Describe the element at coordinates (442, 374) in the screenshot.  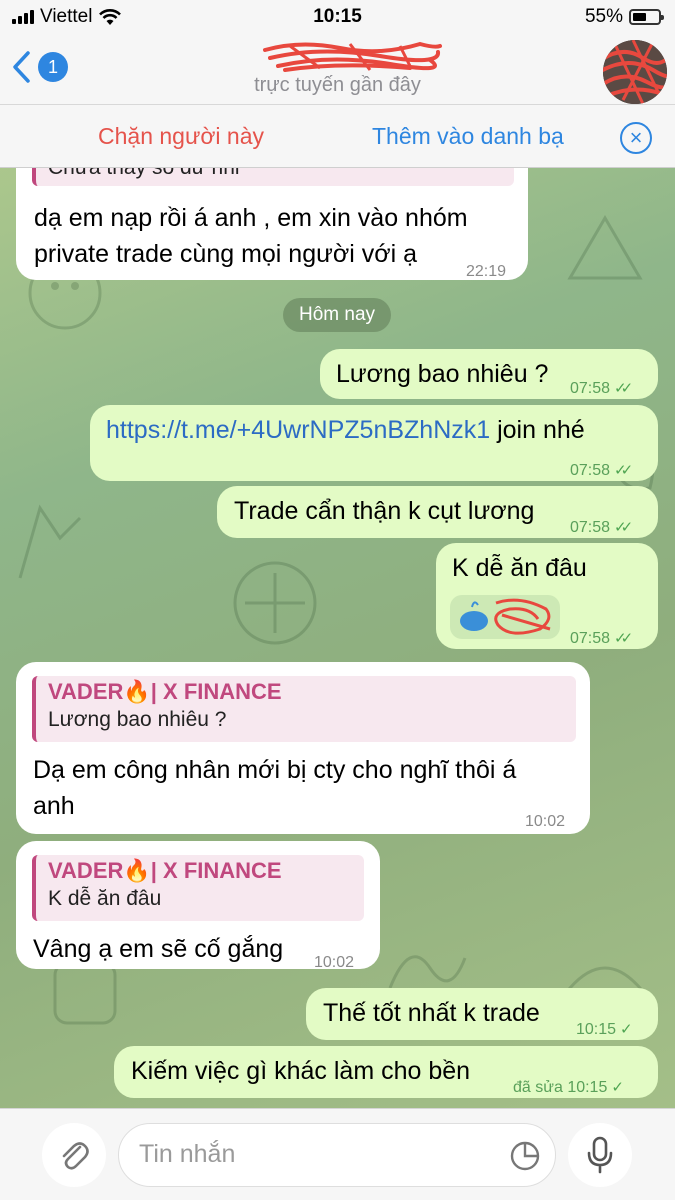
I see `message-text: Lương bao nhiêu ?` at that location.